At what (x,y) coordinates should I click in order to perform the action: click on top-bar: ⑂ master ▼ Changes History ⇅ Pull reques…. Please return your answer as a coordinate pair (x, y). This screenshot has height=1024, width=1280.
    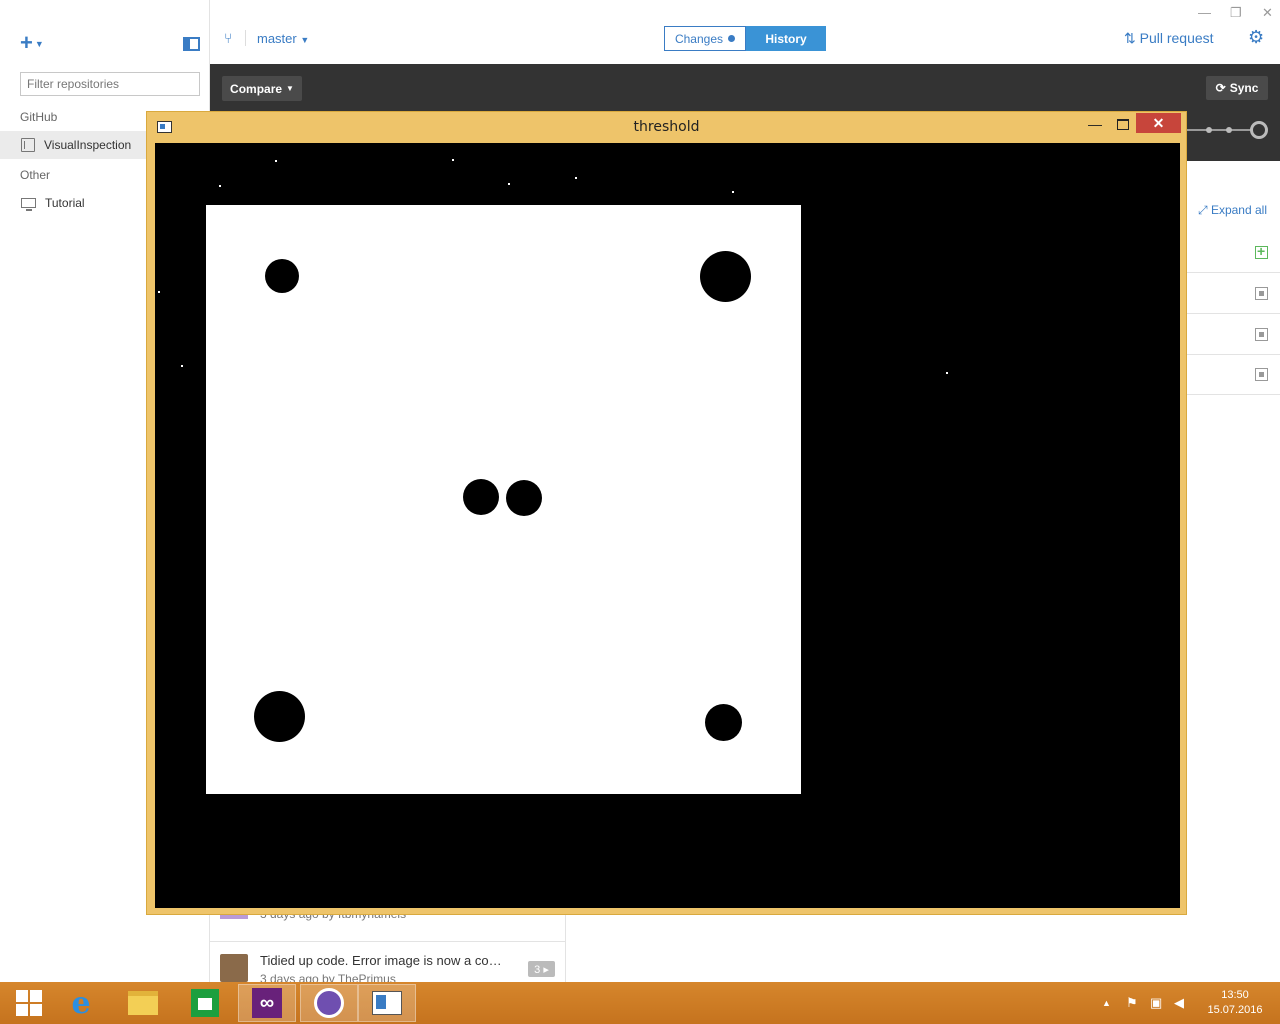
    Looking at the image, I should click on (745, 32).